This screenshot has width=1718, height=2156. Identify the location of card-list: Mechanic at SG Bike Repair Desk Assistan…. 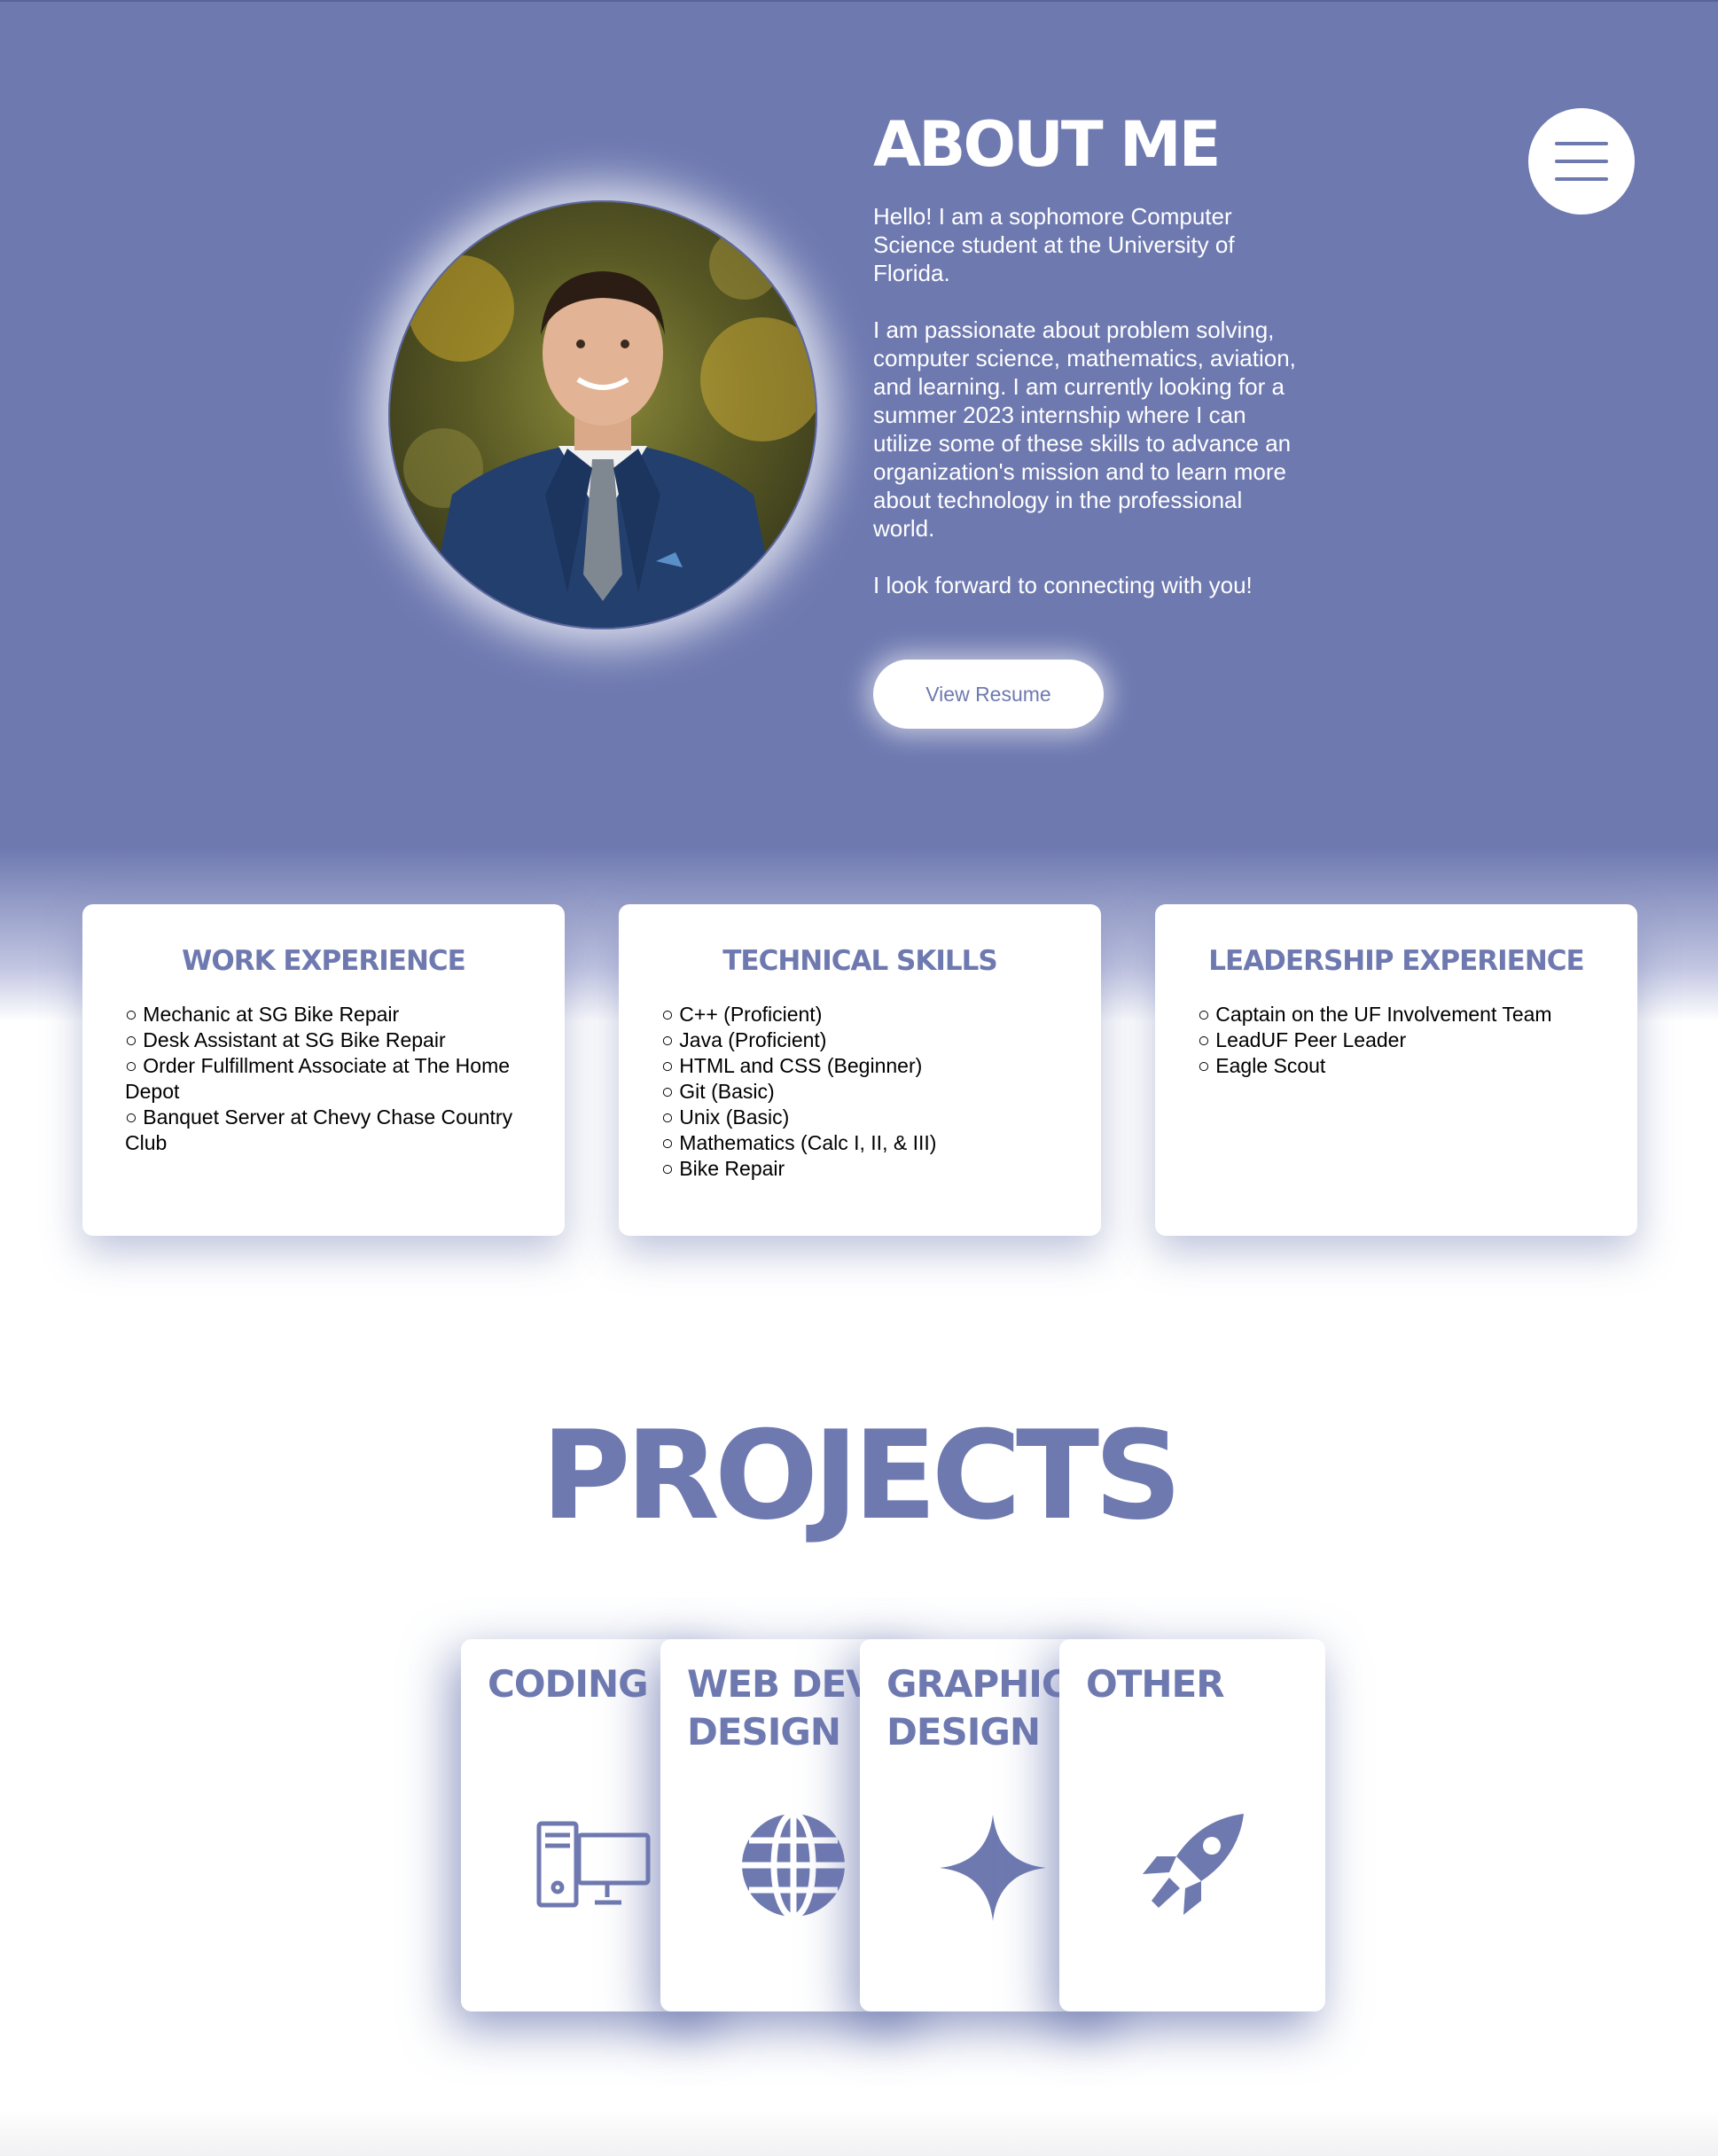
(320, 1079).